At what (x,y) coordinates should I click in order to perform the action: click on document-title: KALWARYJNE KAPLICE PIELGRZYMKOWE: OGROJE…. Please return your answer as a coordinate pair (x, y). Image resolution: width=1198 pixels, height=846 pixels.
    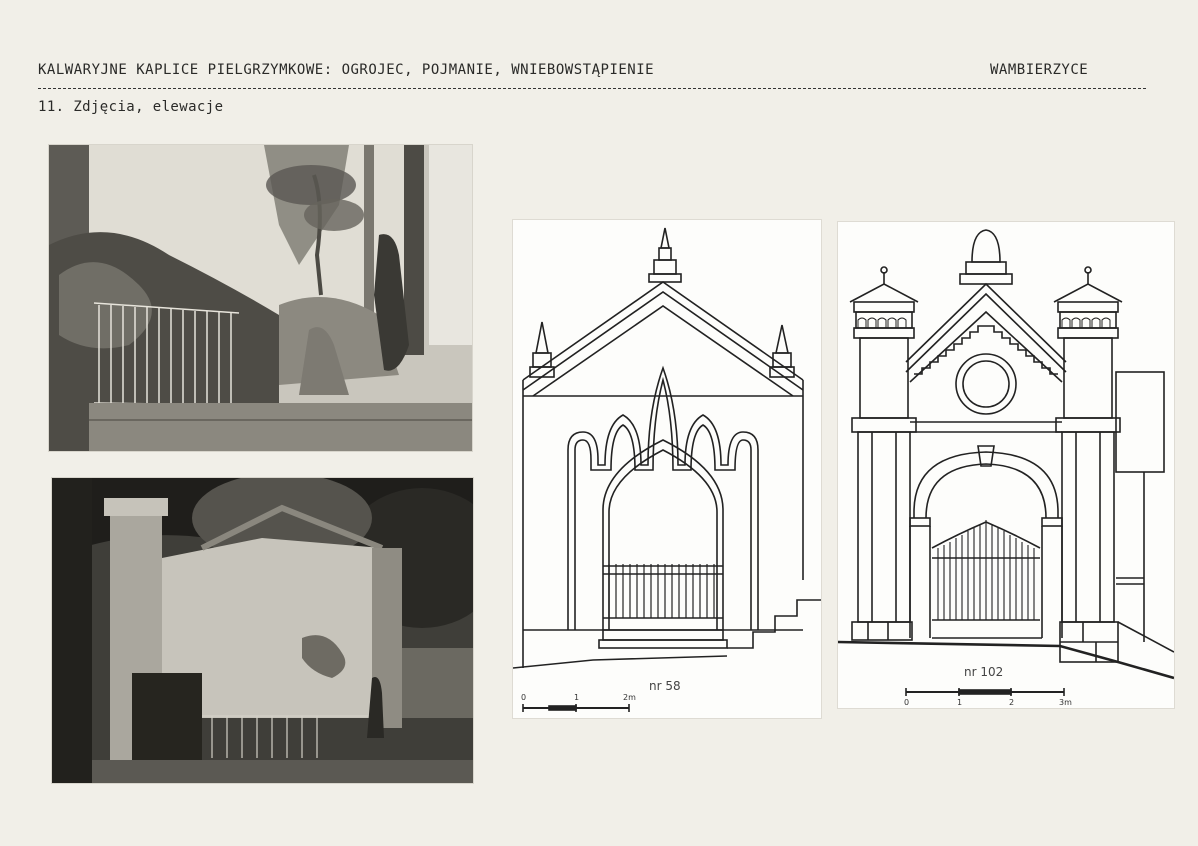
    Looking at the image, I should click on (346, 70).